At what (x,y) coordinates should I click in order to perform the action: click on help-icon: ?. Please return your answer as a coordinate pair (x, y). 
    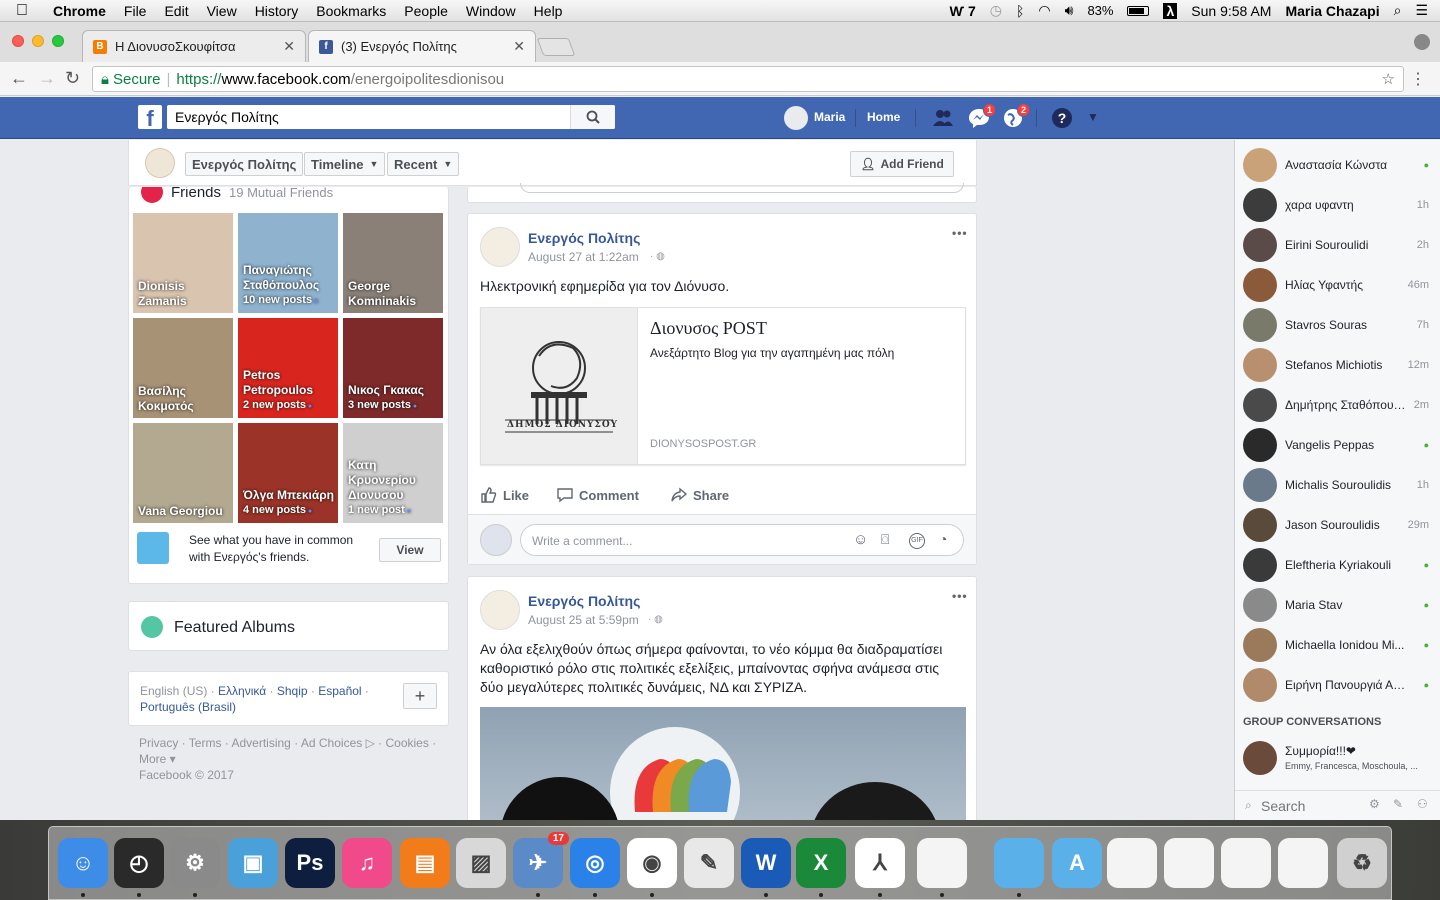
    Looking at the image, I should click on (1062, 118).